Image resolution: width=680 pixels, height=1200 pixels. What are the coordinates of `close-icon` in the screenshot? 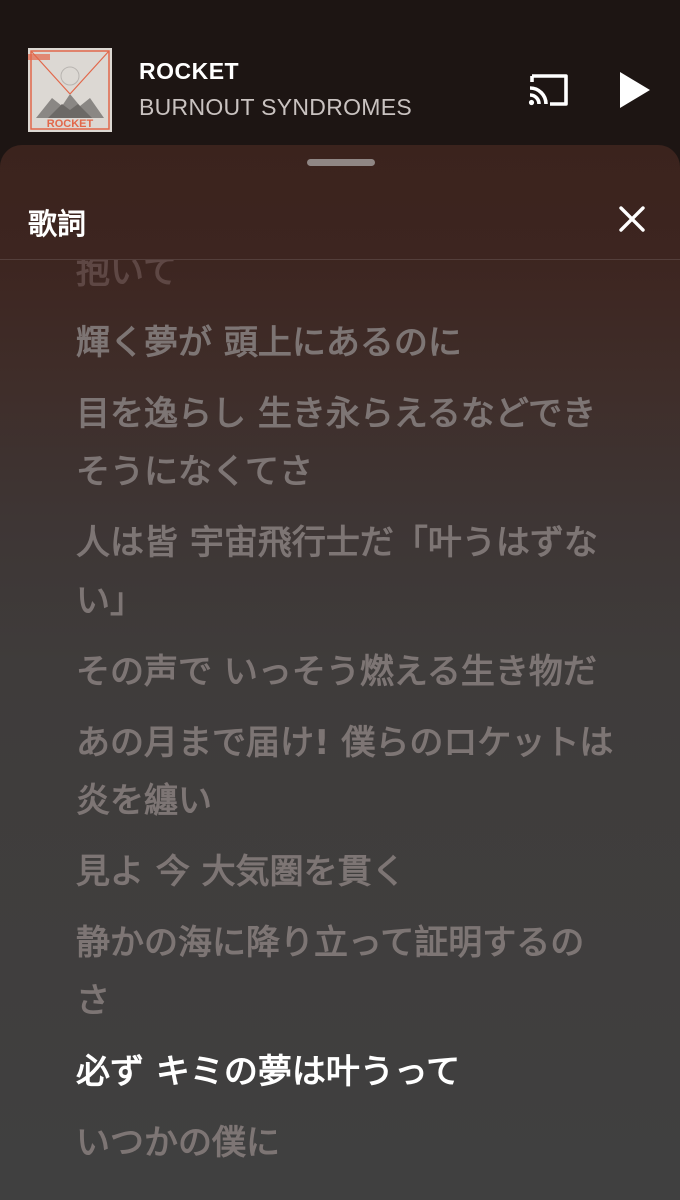 It's located at (632, 219).